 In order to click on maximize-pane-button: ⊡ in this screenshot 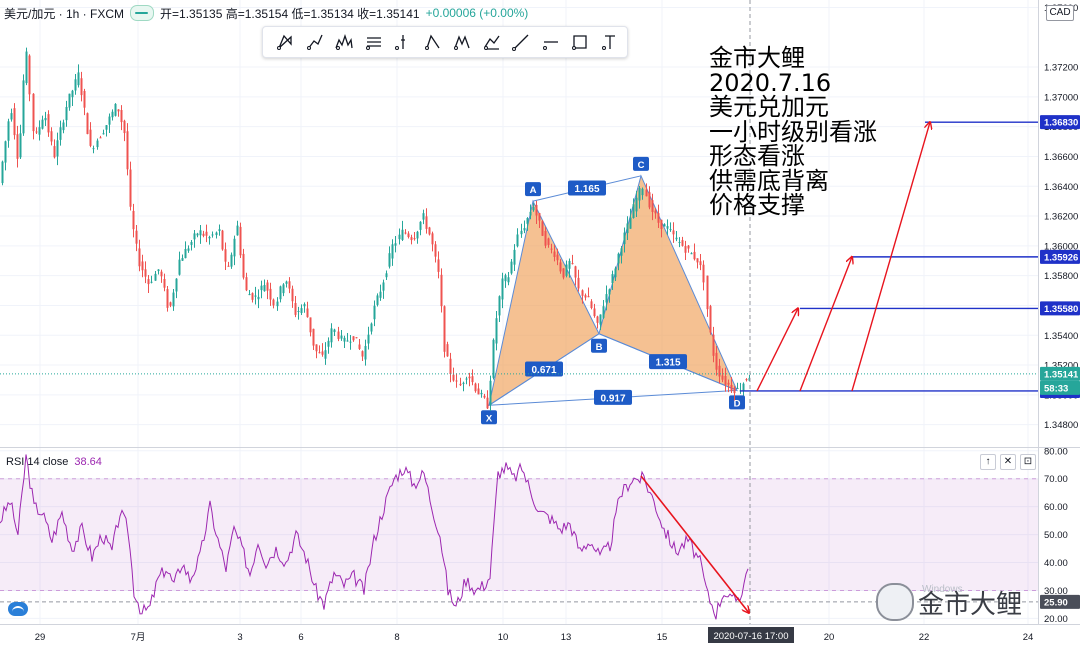, I will do `click(1028, 462)`.